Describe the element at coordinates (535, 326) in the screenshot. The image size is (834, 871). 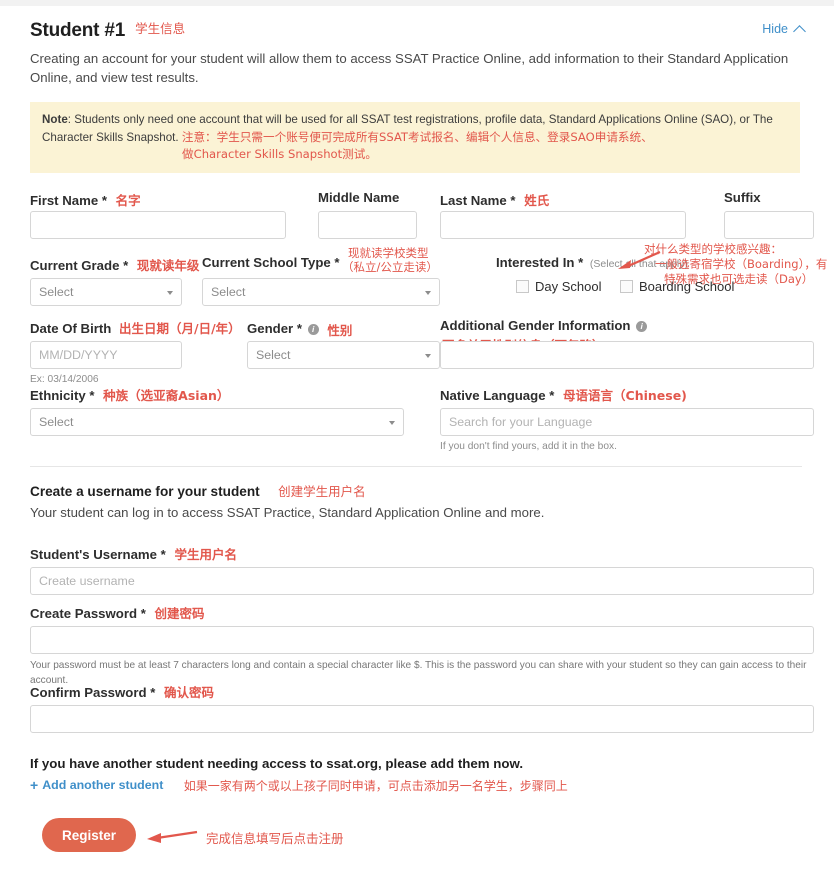
I see `additional-gender-label-text: Additional Gender Information` at that location.